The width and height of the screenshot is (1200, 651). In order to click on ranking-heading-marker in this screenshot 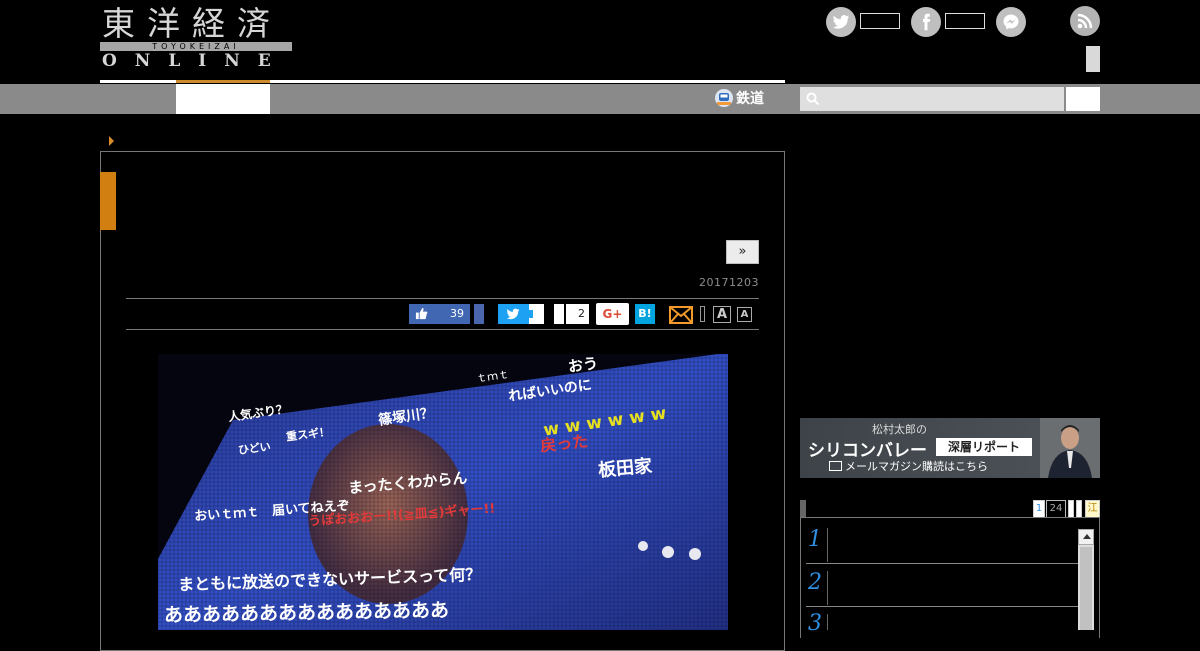, I will do `click(803, 508)`.